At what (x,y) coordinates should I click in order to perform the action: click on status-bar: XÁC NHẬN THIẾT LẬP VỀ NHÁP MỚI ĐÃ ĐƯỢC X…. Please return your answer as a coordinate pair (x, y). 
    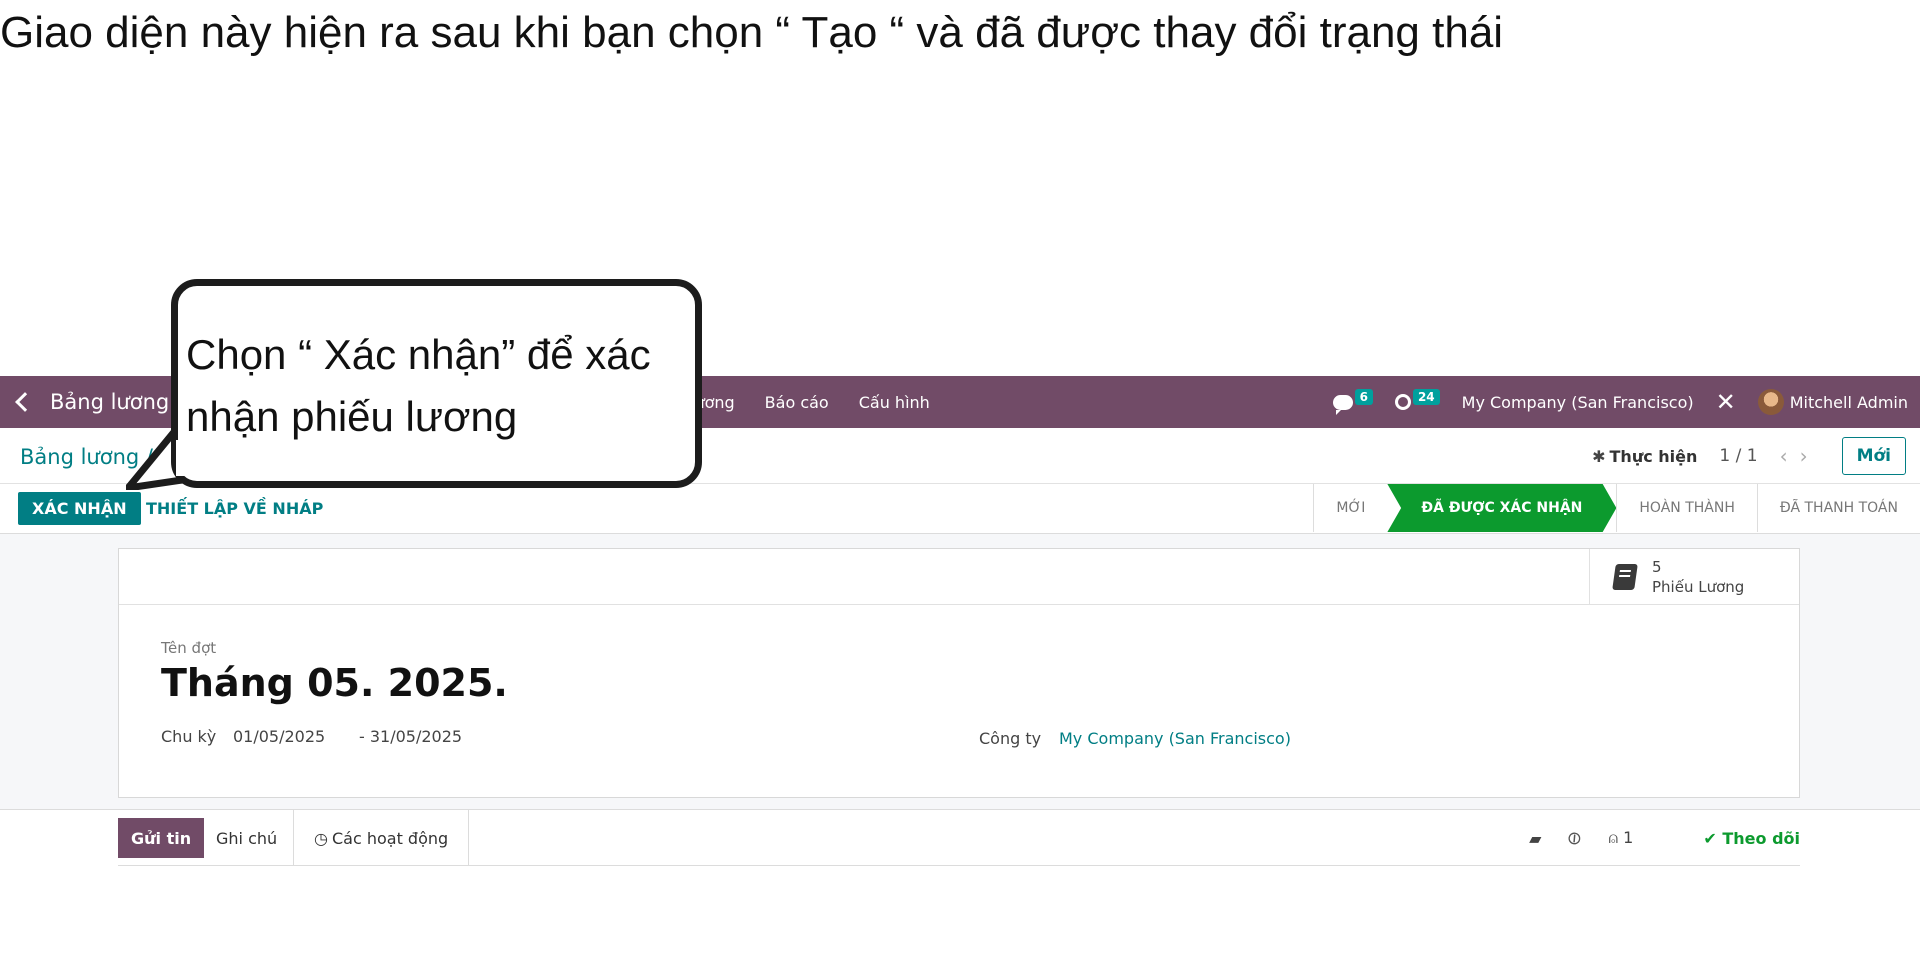
    Looking at the image, I should click on (960, 509).